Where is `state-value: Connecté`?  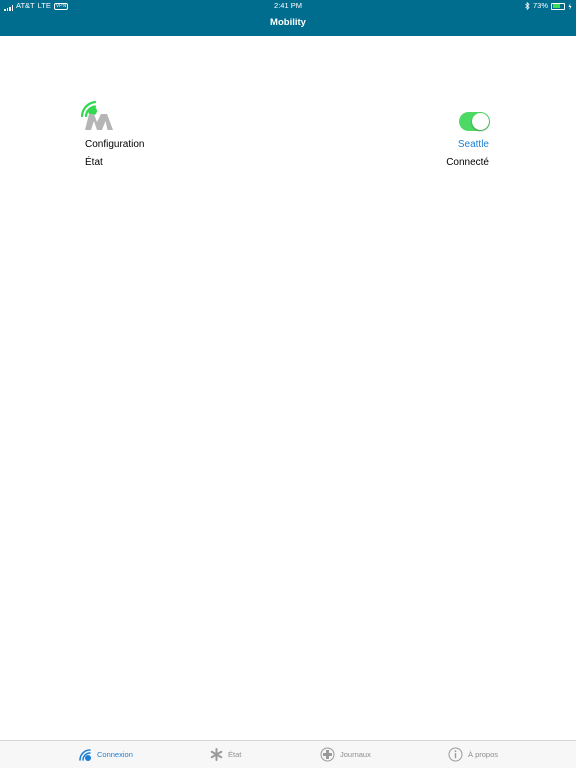
state-value: Connecté is located at coordinates (467, 162).